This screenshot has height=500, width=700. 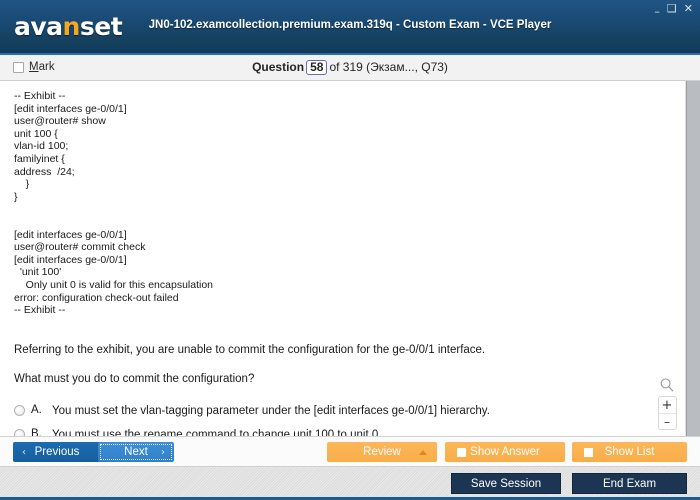 What do you see at coordinates (19, 410) in the screenshot?
I see `radio-button-a` at bounding box center [19, 410].